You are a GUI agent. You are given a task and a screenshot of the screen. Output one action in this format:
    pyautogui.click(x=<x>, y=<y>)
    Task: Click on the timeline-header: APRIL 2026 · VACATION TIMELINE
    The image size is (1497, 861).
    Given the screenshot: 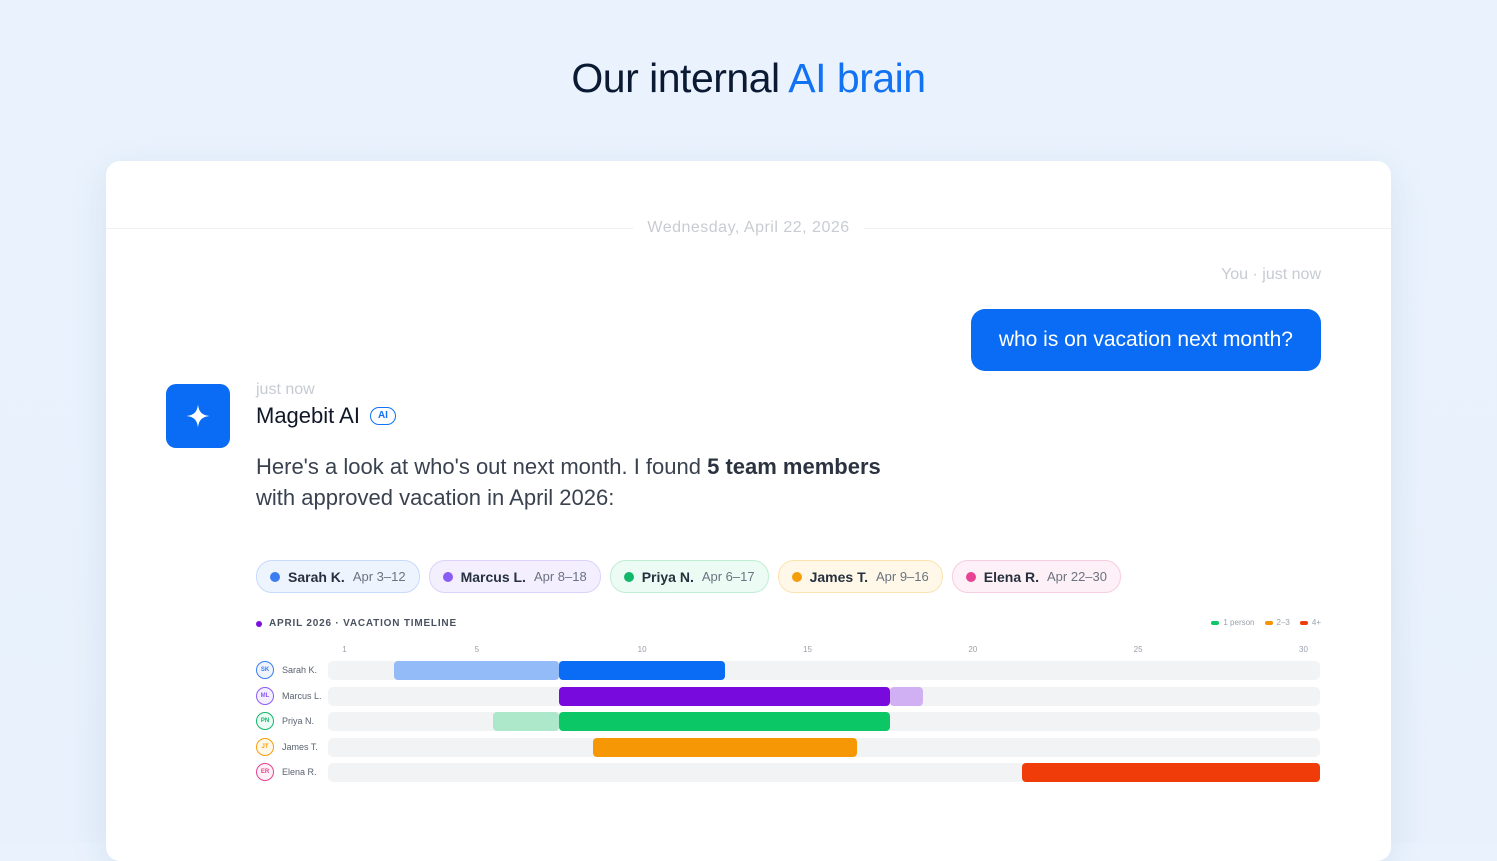 What is the action you would take?
    pyautogui.click(x=356, y=623)
    